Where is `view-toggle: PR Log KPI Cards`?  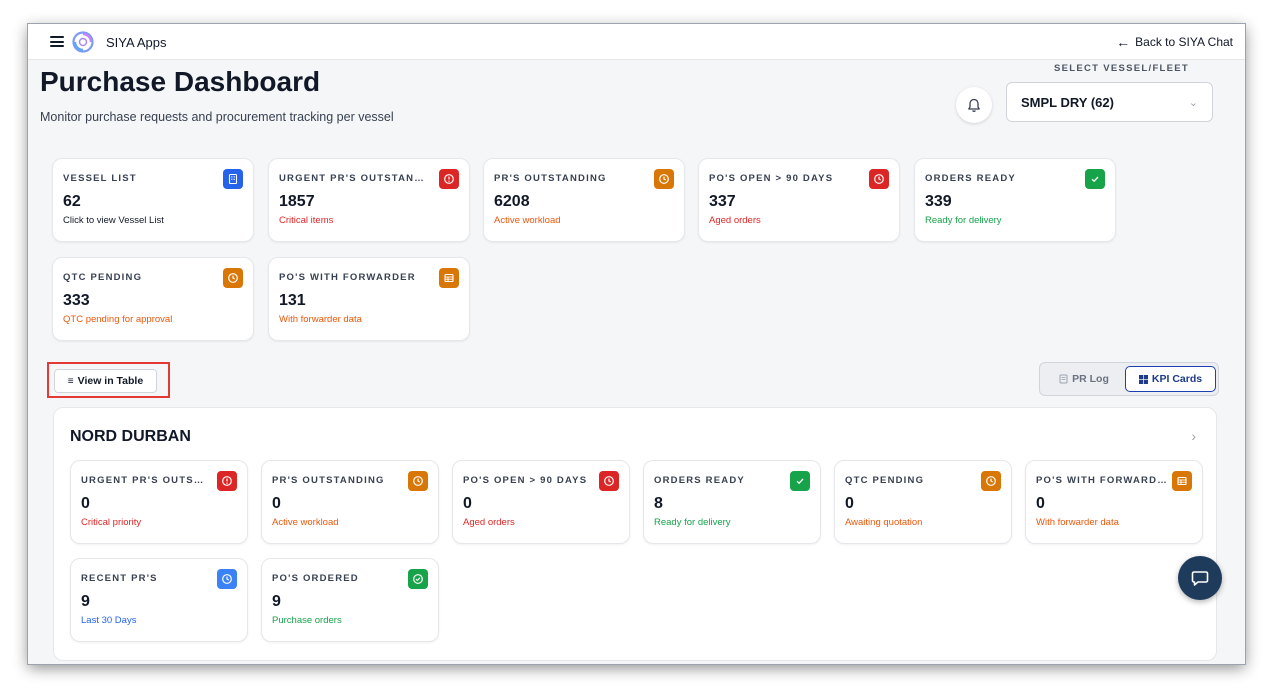
view-toggle: PR Log KPI Cards is located at coordinates (1129, 379).